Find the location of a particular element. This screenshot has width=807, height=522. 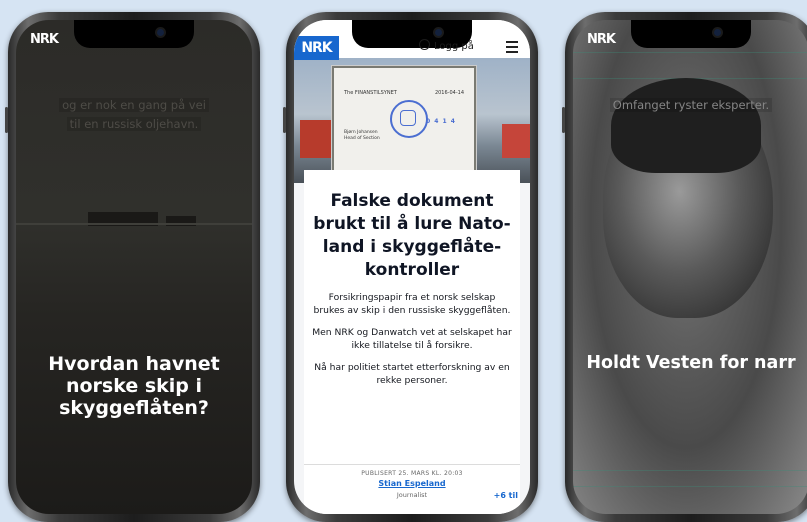

ship-hull is located at coordinates (516, 141).